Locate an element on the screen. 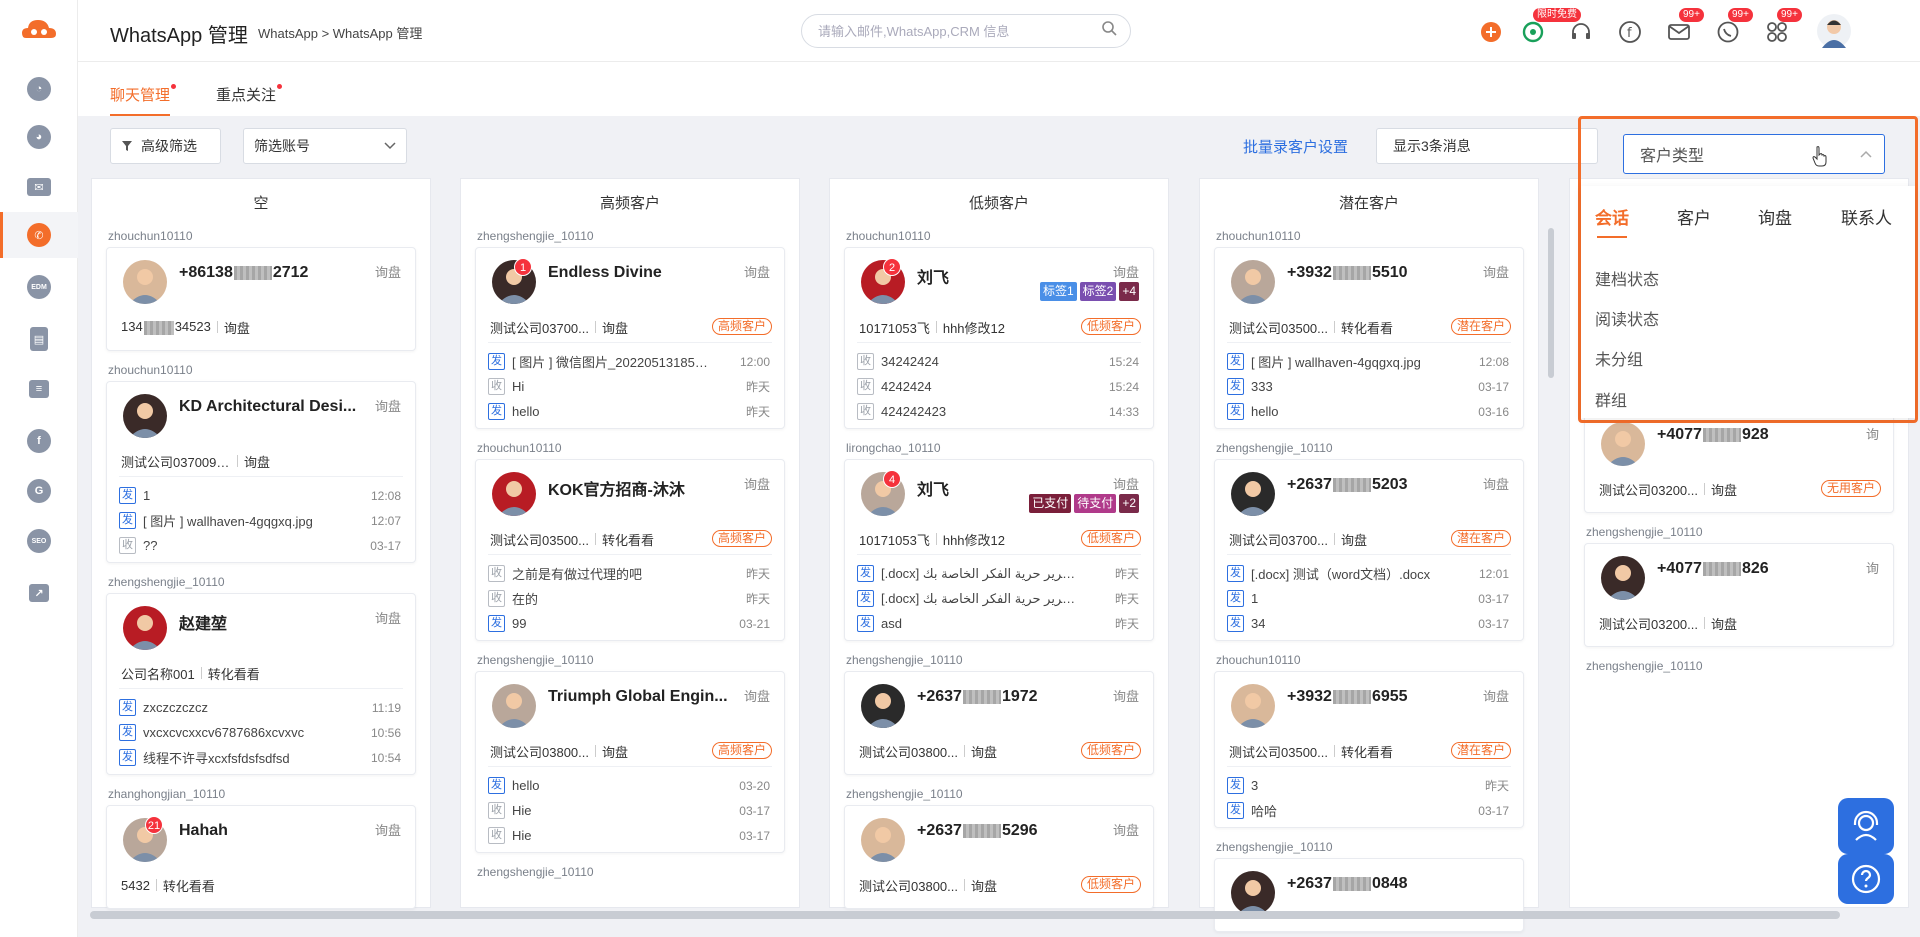 The image size is (1920, 937). advanced-filter-button: 高级筛选 is located at coordinates (165, 146).